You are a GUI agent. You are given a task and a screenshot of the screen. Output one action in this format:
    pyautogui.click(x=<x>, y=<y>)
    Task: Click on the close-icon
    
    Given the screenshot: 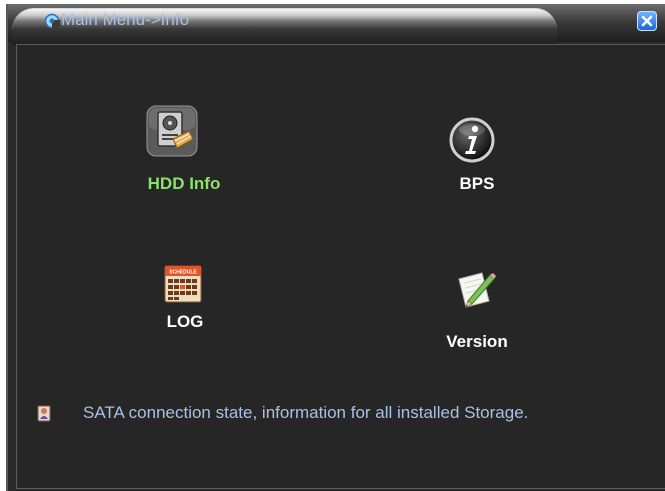 What is the action you would take?
    pyautogui.click(x=647, y=21)
    